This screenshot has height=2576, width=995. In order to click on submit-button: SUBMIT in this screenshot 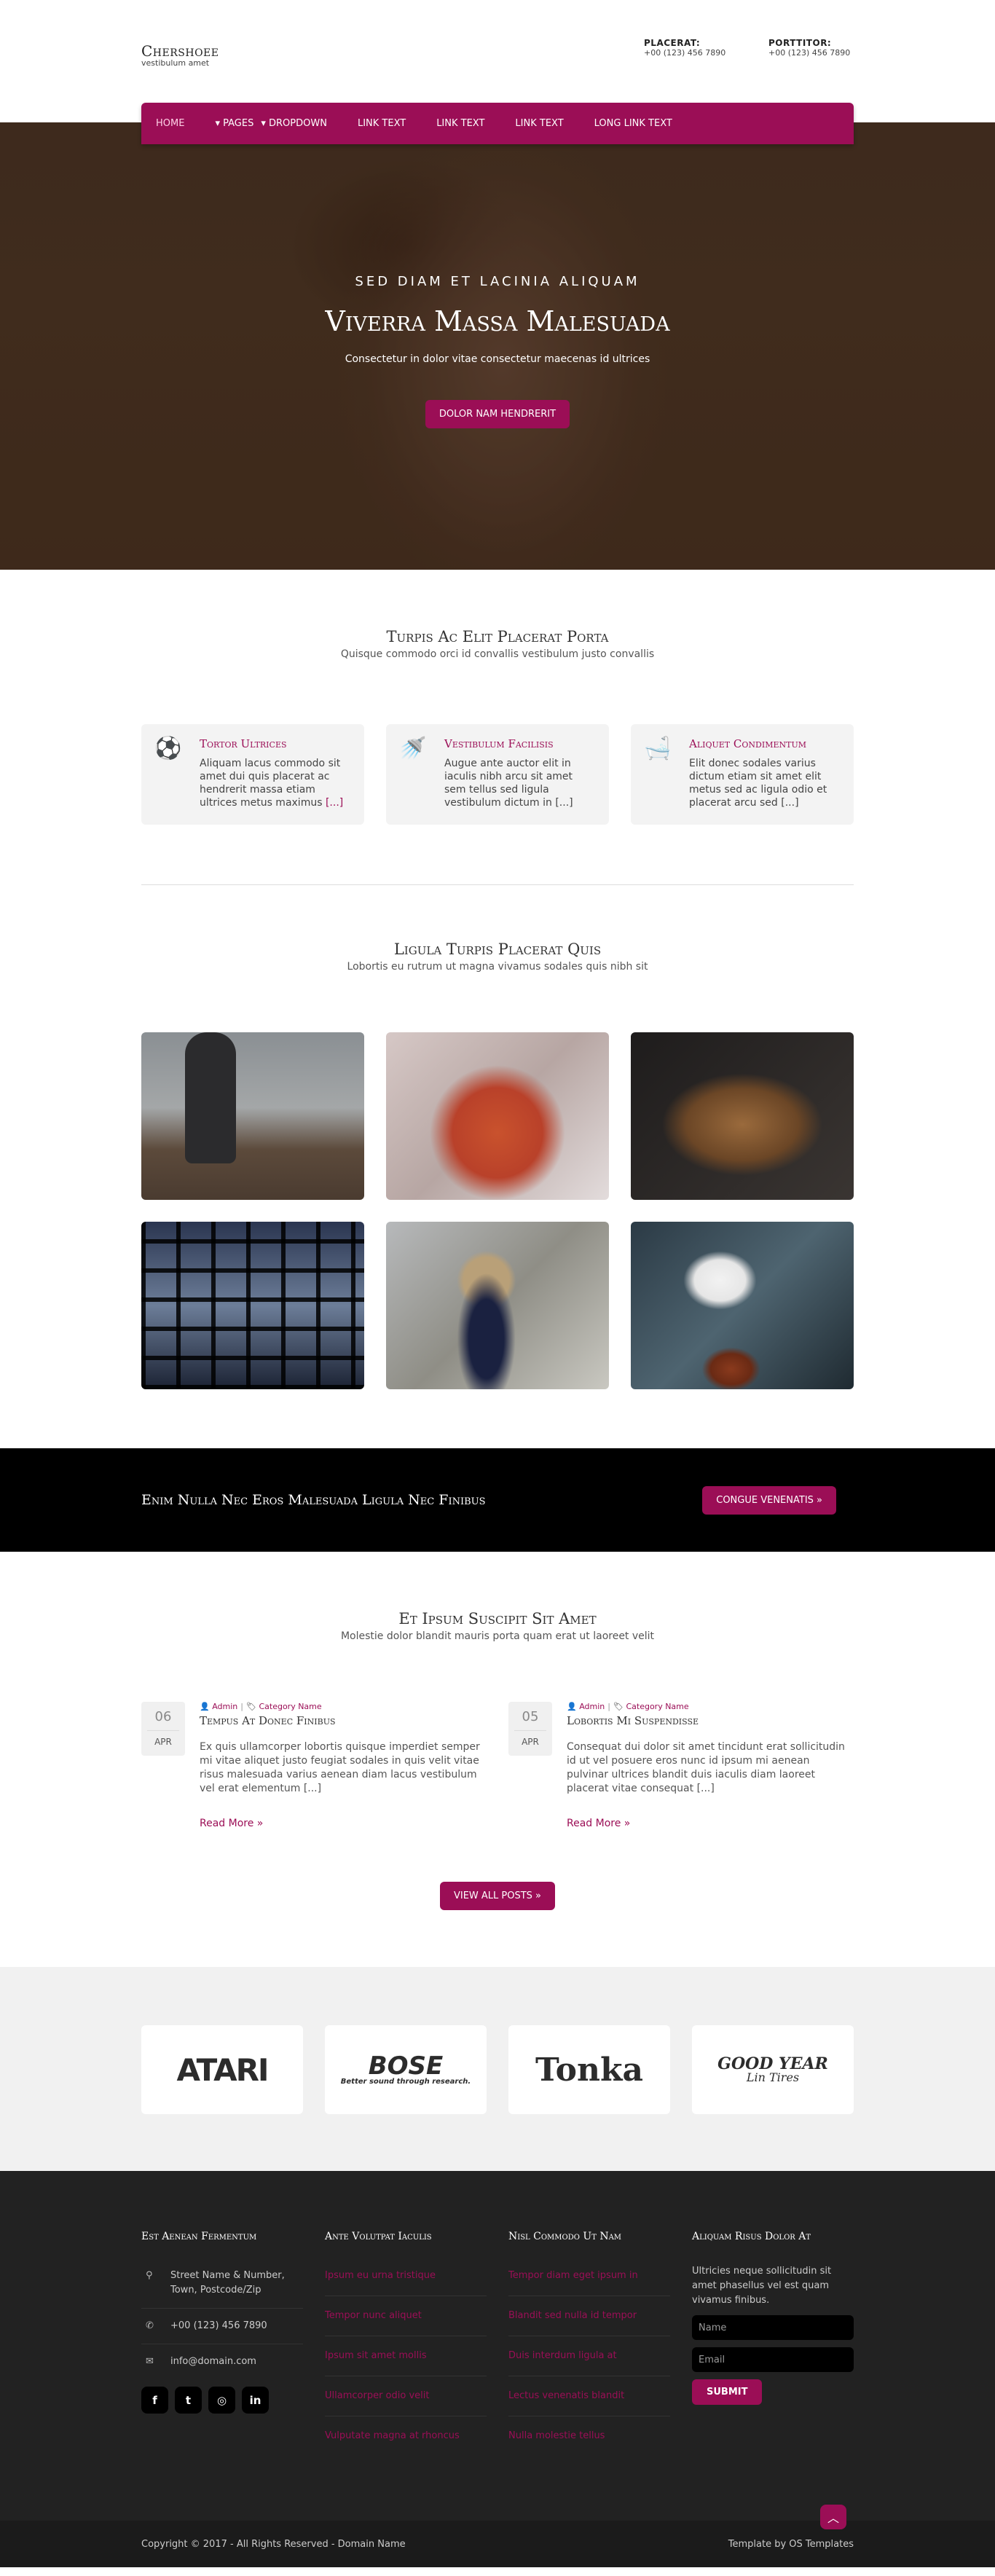, I will do `click(727, 2392)`.